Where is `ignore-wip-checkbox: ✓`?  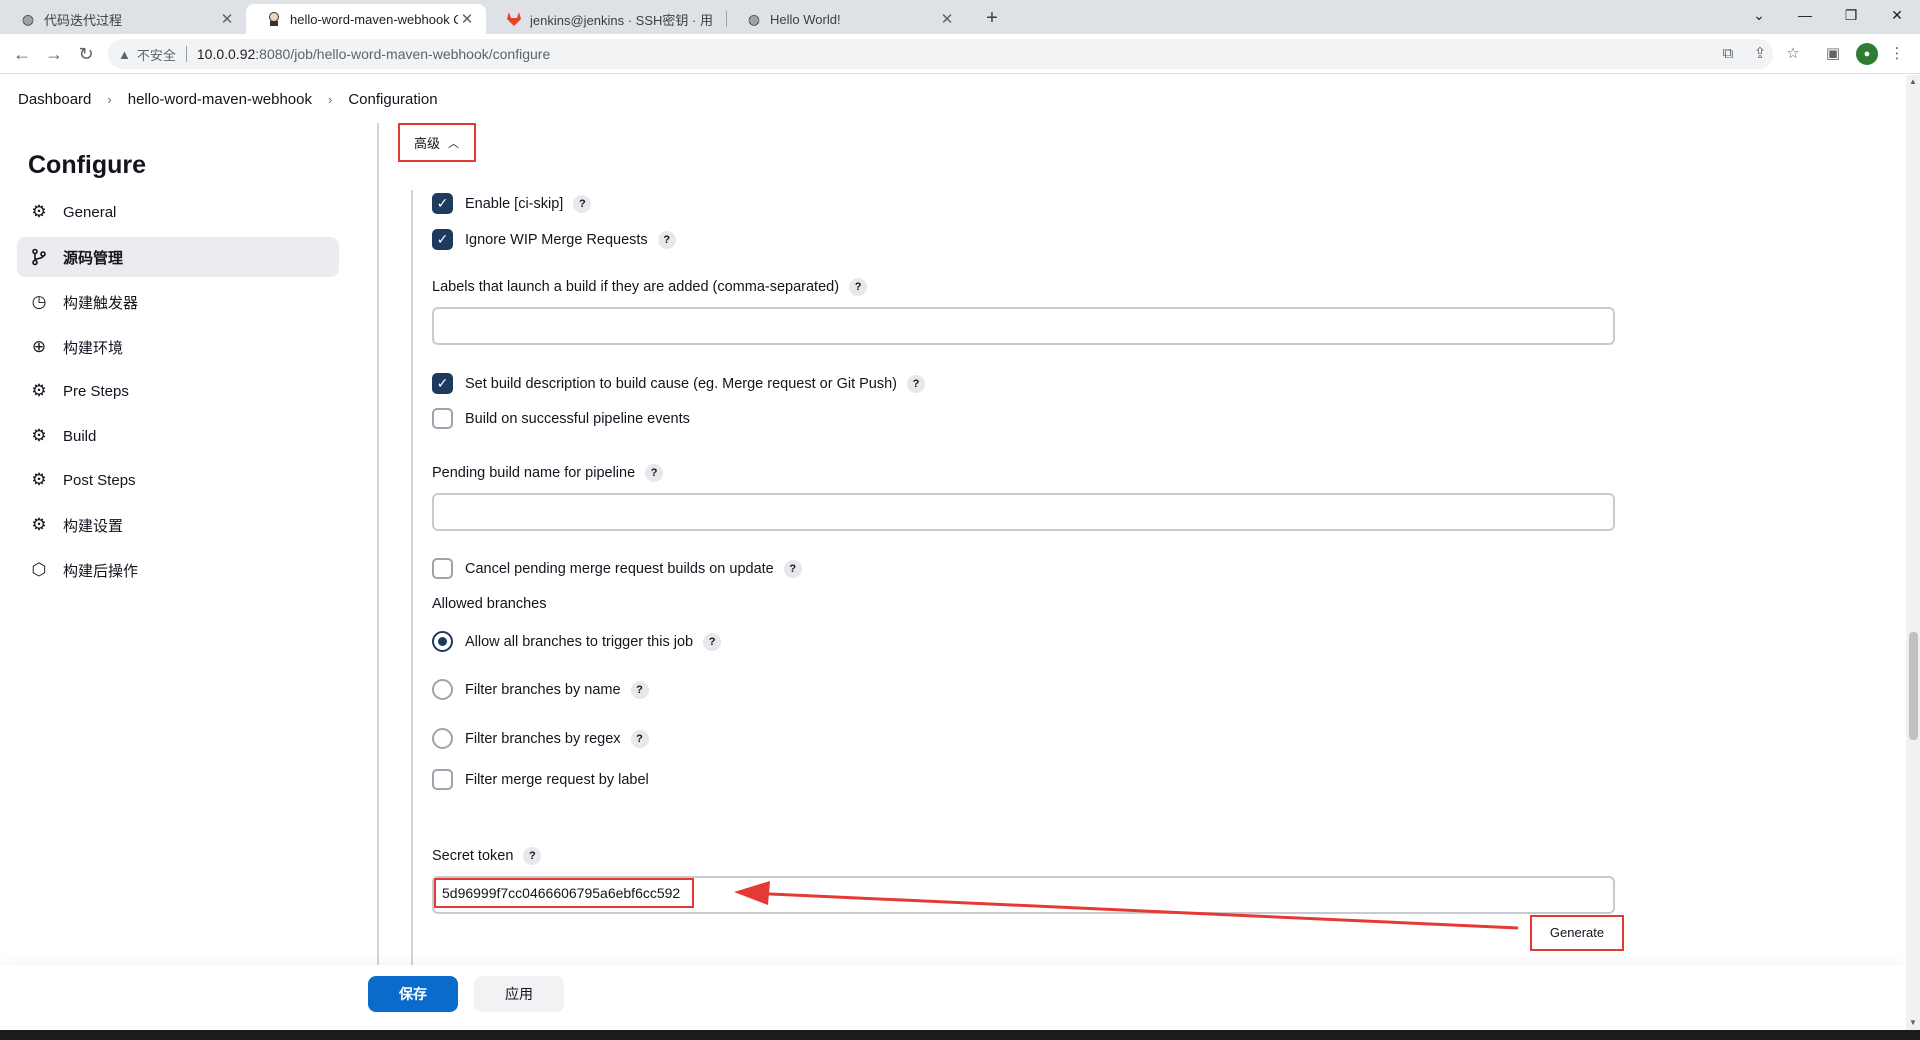
ignore-wip-checkbox: ✓ is located at coordinates (442, 239).